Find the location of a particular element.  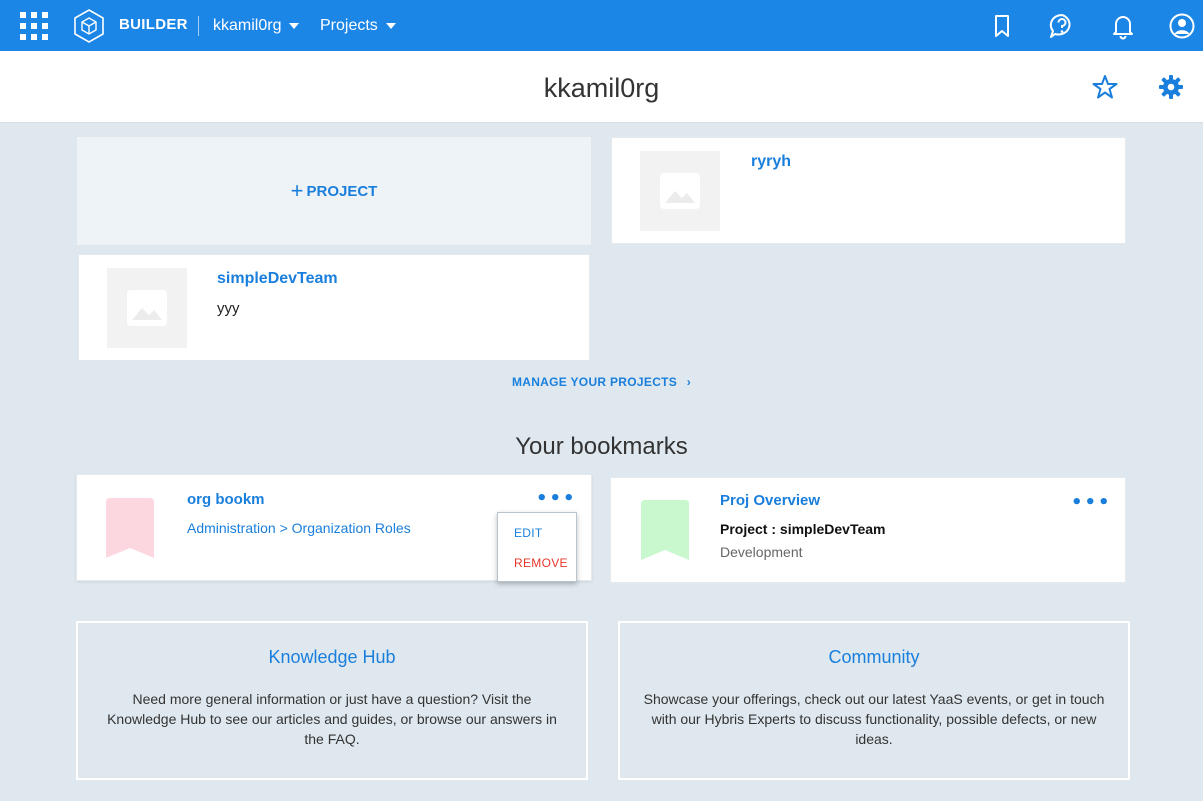

add-project-button: + PROJECT is located at coordinates (334, 191).